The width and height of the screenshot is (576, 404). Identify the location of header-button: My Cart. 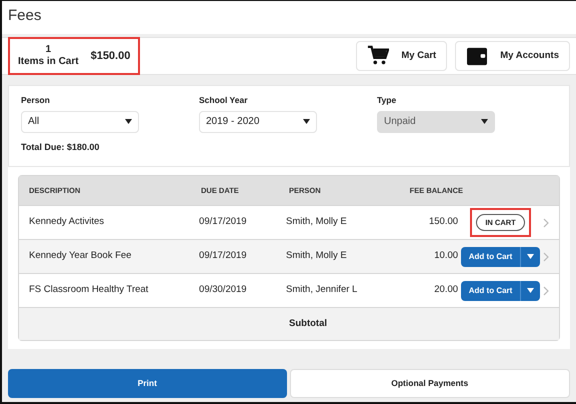
(402, 56).